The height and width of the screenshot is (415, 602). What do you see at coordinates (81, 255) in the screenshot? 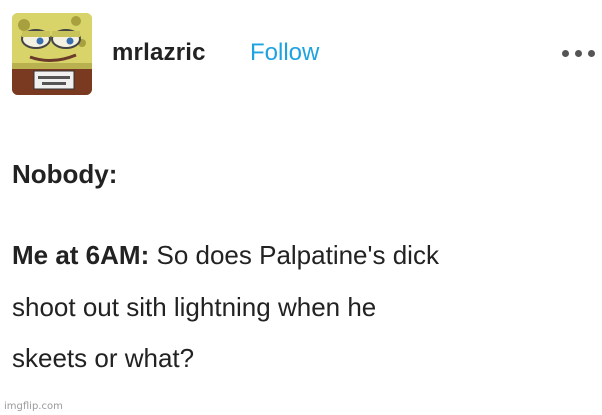
I see `speaker-label: Me at 6AM:` at bounding box center [81, 255].